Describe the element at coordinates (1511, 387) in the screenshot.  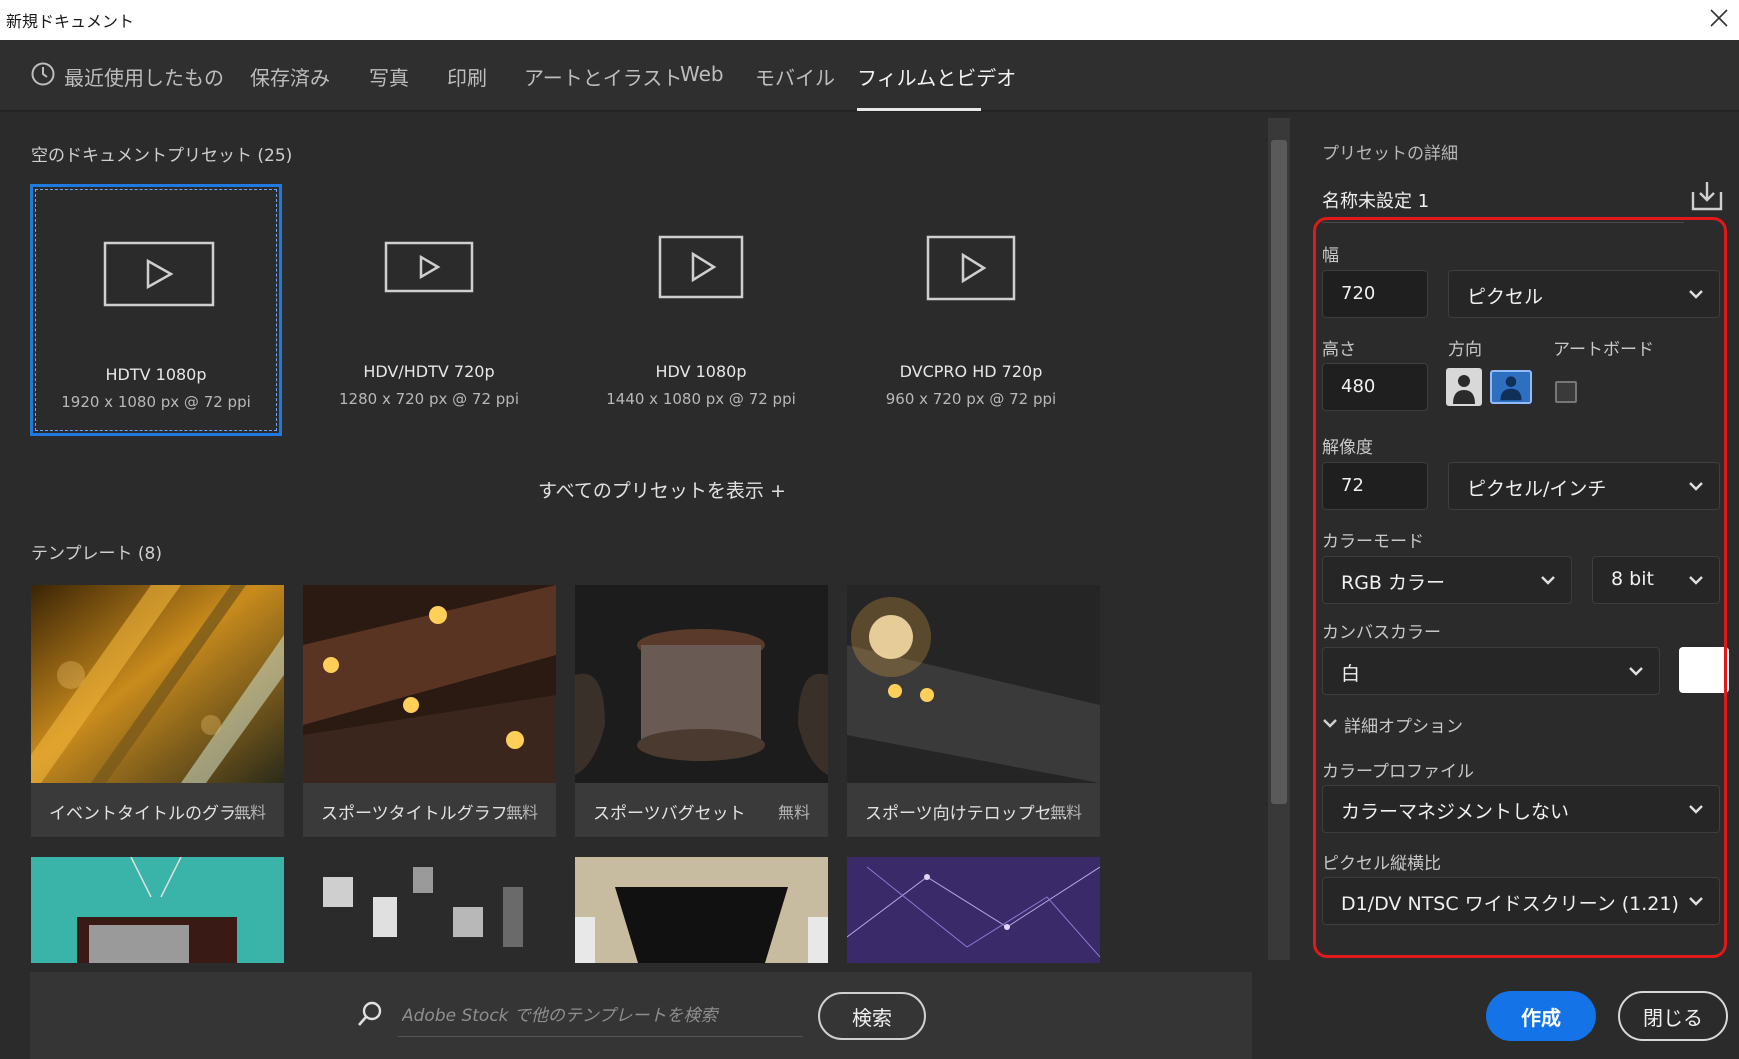
I see `landscape-orientation-icon` at that location.